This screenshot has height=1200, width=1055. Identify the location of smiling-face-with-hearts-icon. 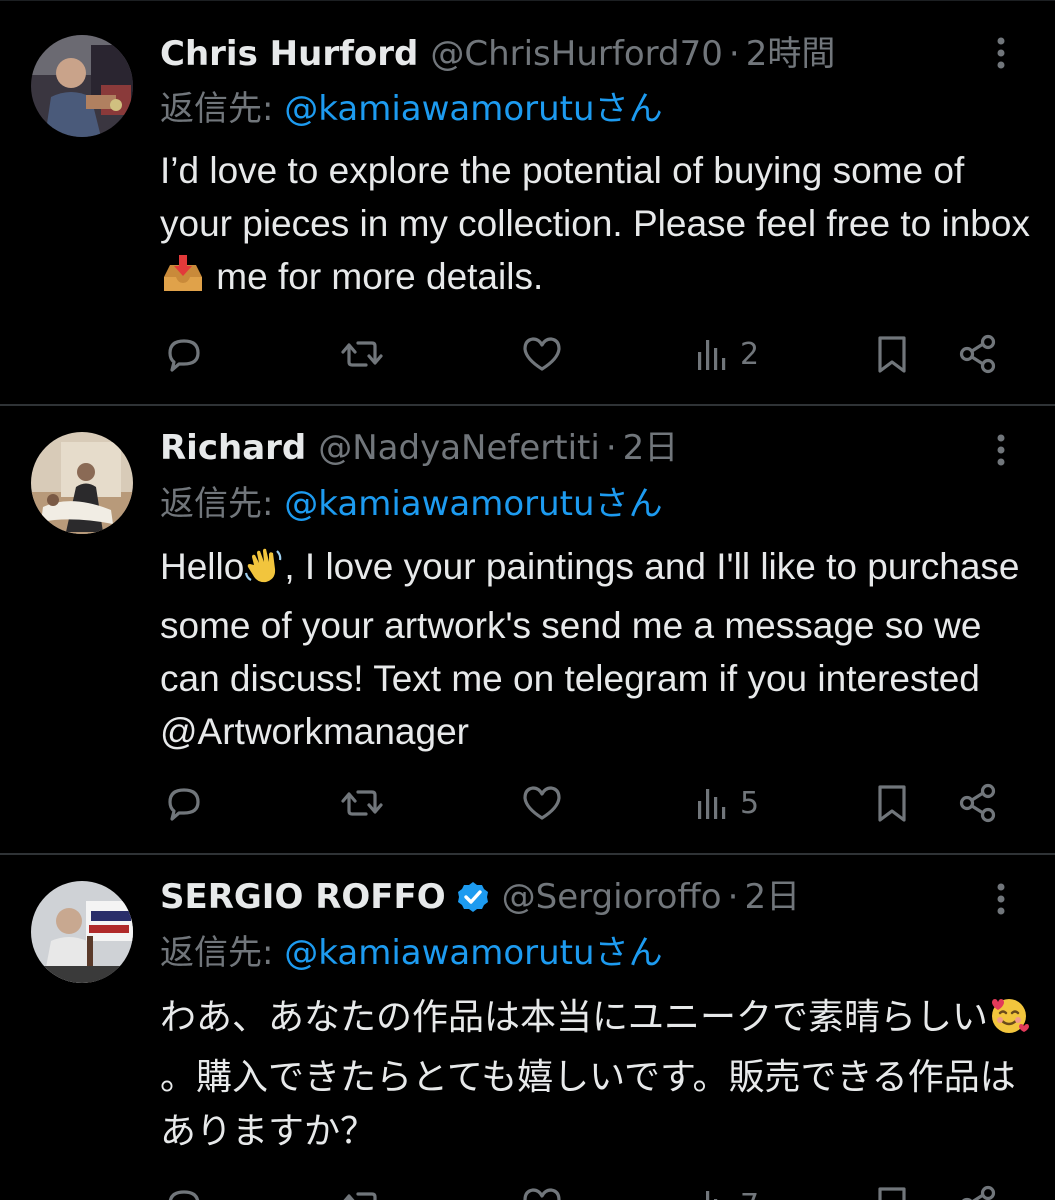
(1009, 1023).